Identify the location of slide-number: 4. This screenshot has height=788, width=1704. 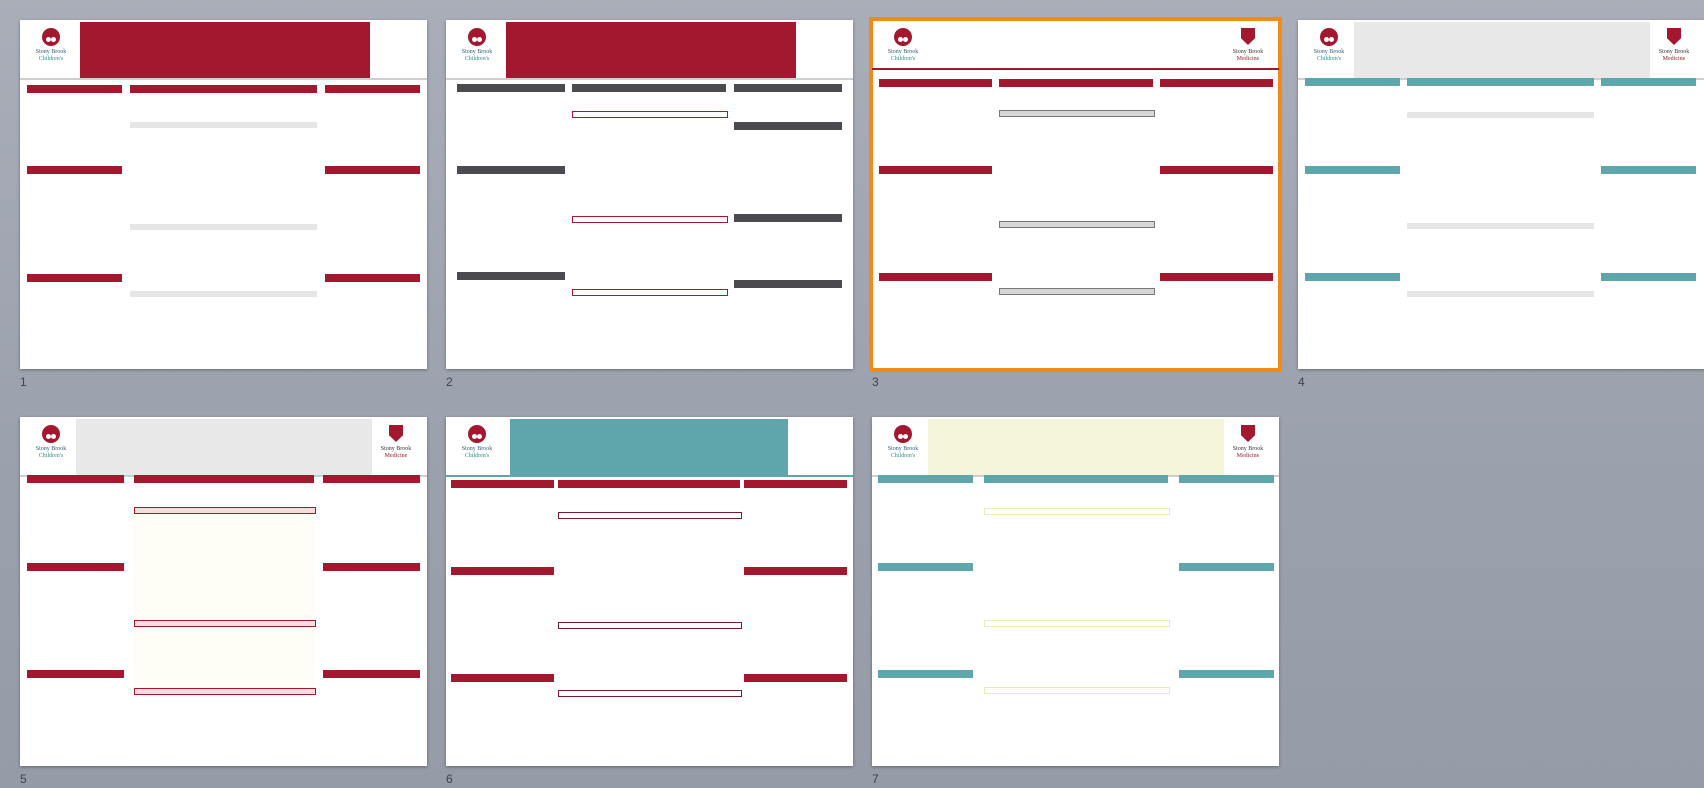
(1301, 382).